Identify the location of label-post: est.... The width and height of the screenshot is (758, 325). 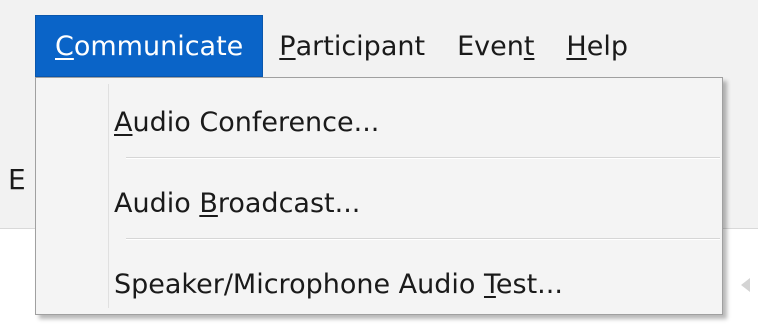
(529, 284).